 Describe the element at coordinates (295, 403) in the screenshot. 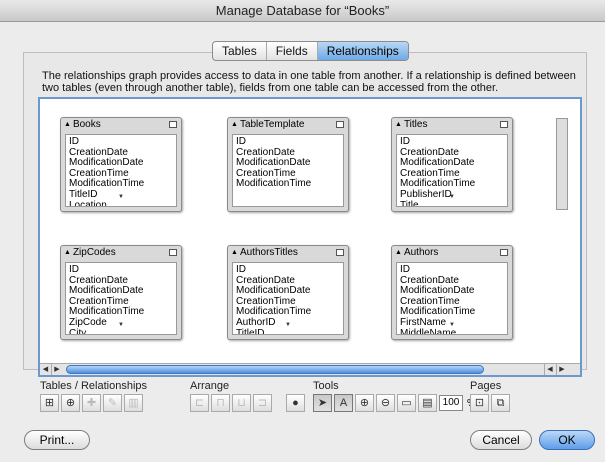

I see `color-icon: ●` at that location.